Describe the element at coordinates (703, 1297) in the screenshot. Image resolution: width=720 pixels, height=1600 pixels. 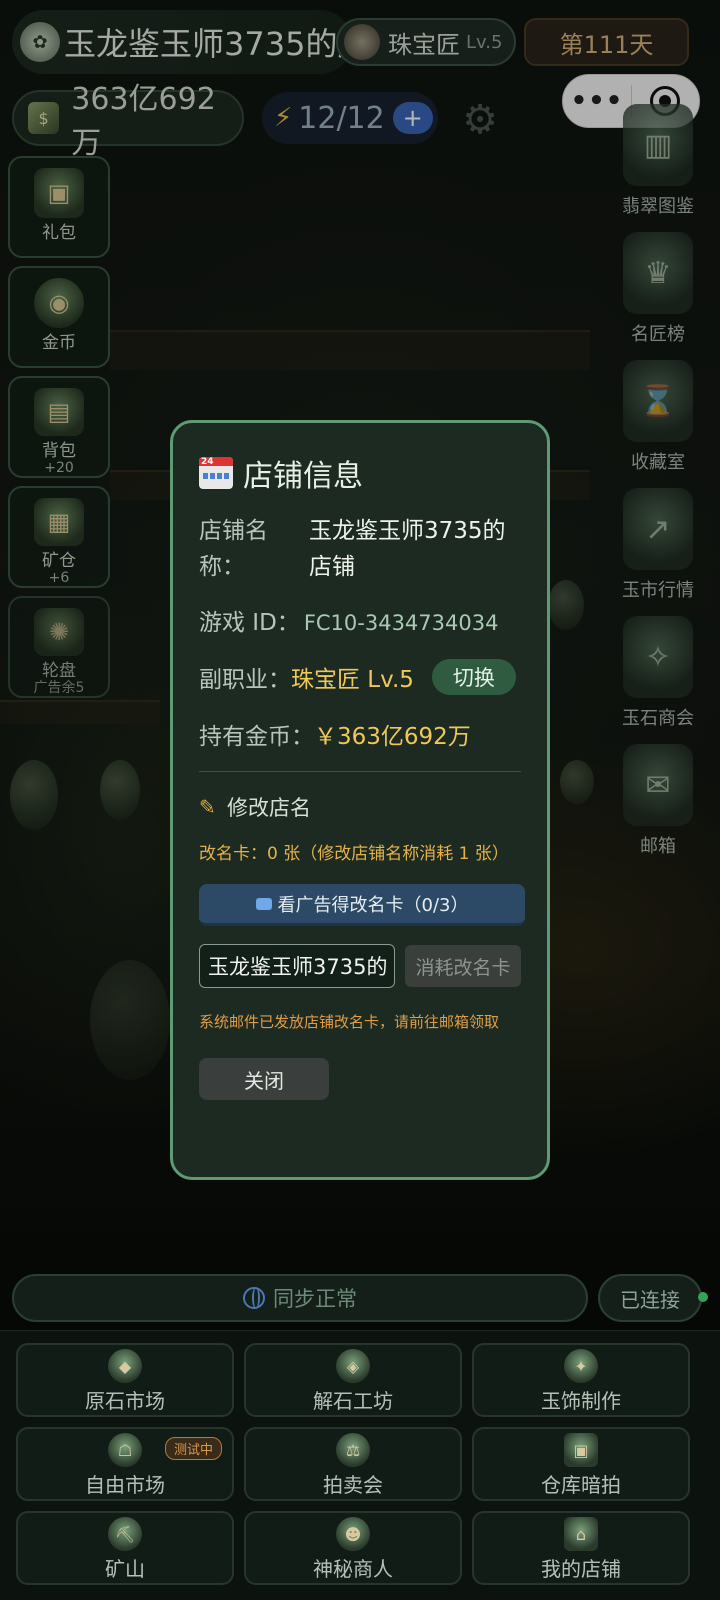
I see `connection-dot` at that location.